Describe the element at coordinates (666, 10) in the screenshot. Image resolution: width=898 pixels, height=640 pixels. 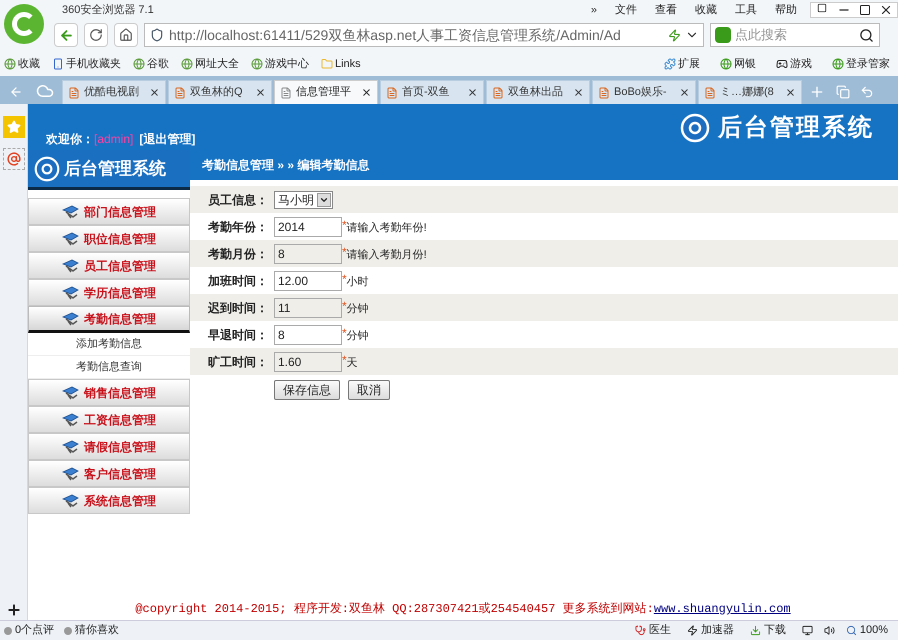
I see `menu-item: 查看` at that location.